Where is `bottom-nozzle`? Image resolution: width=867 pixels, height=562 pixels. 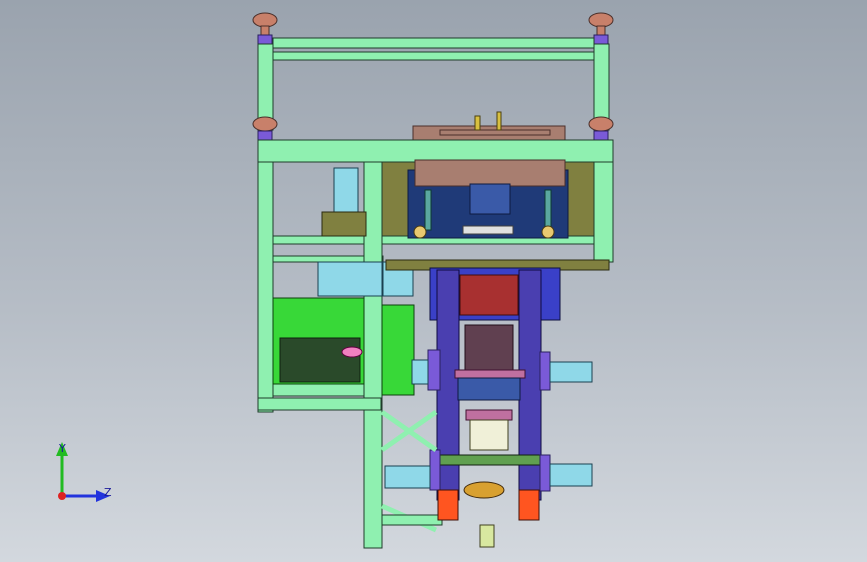
bottom-nozzle is located at coordinates (487, 536).